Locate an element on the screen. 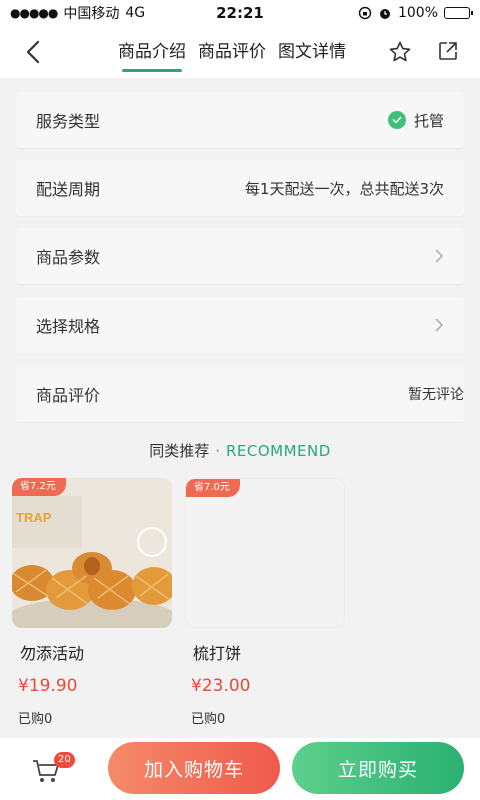  no-review-text: 暂无评论 is located at coordinates (436, 395).